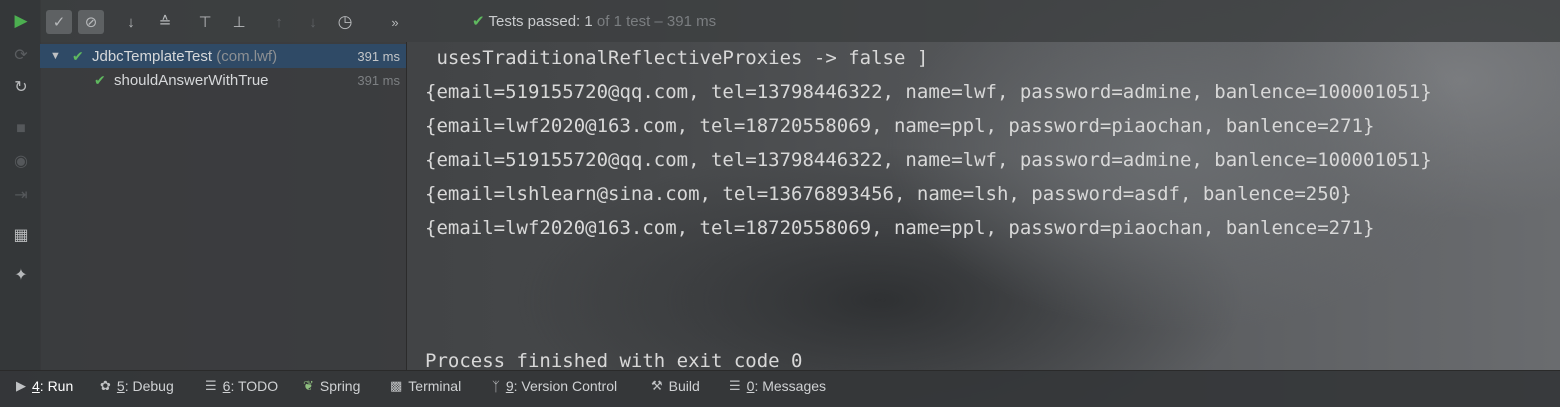  What do you see at coordinates (750, 386) in the screenshot?
I see `tab-messages-key: 0` at bounding box center [750, 386].